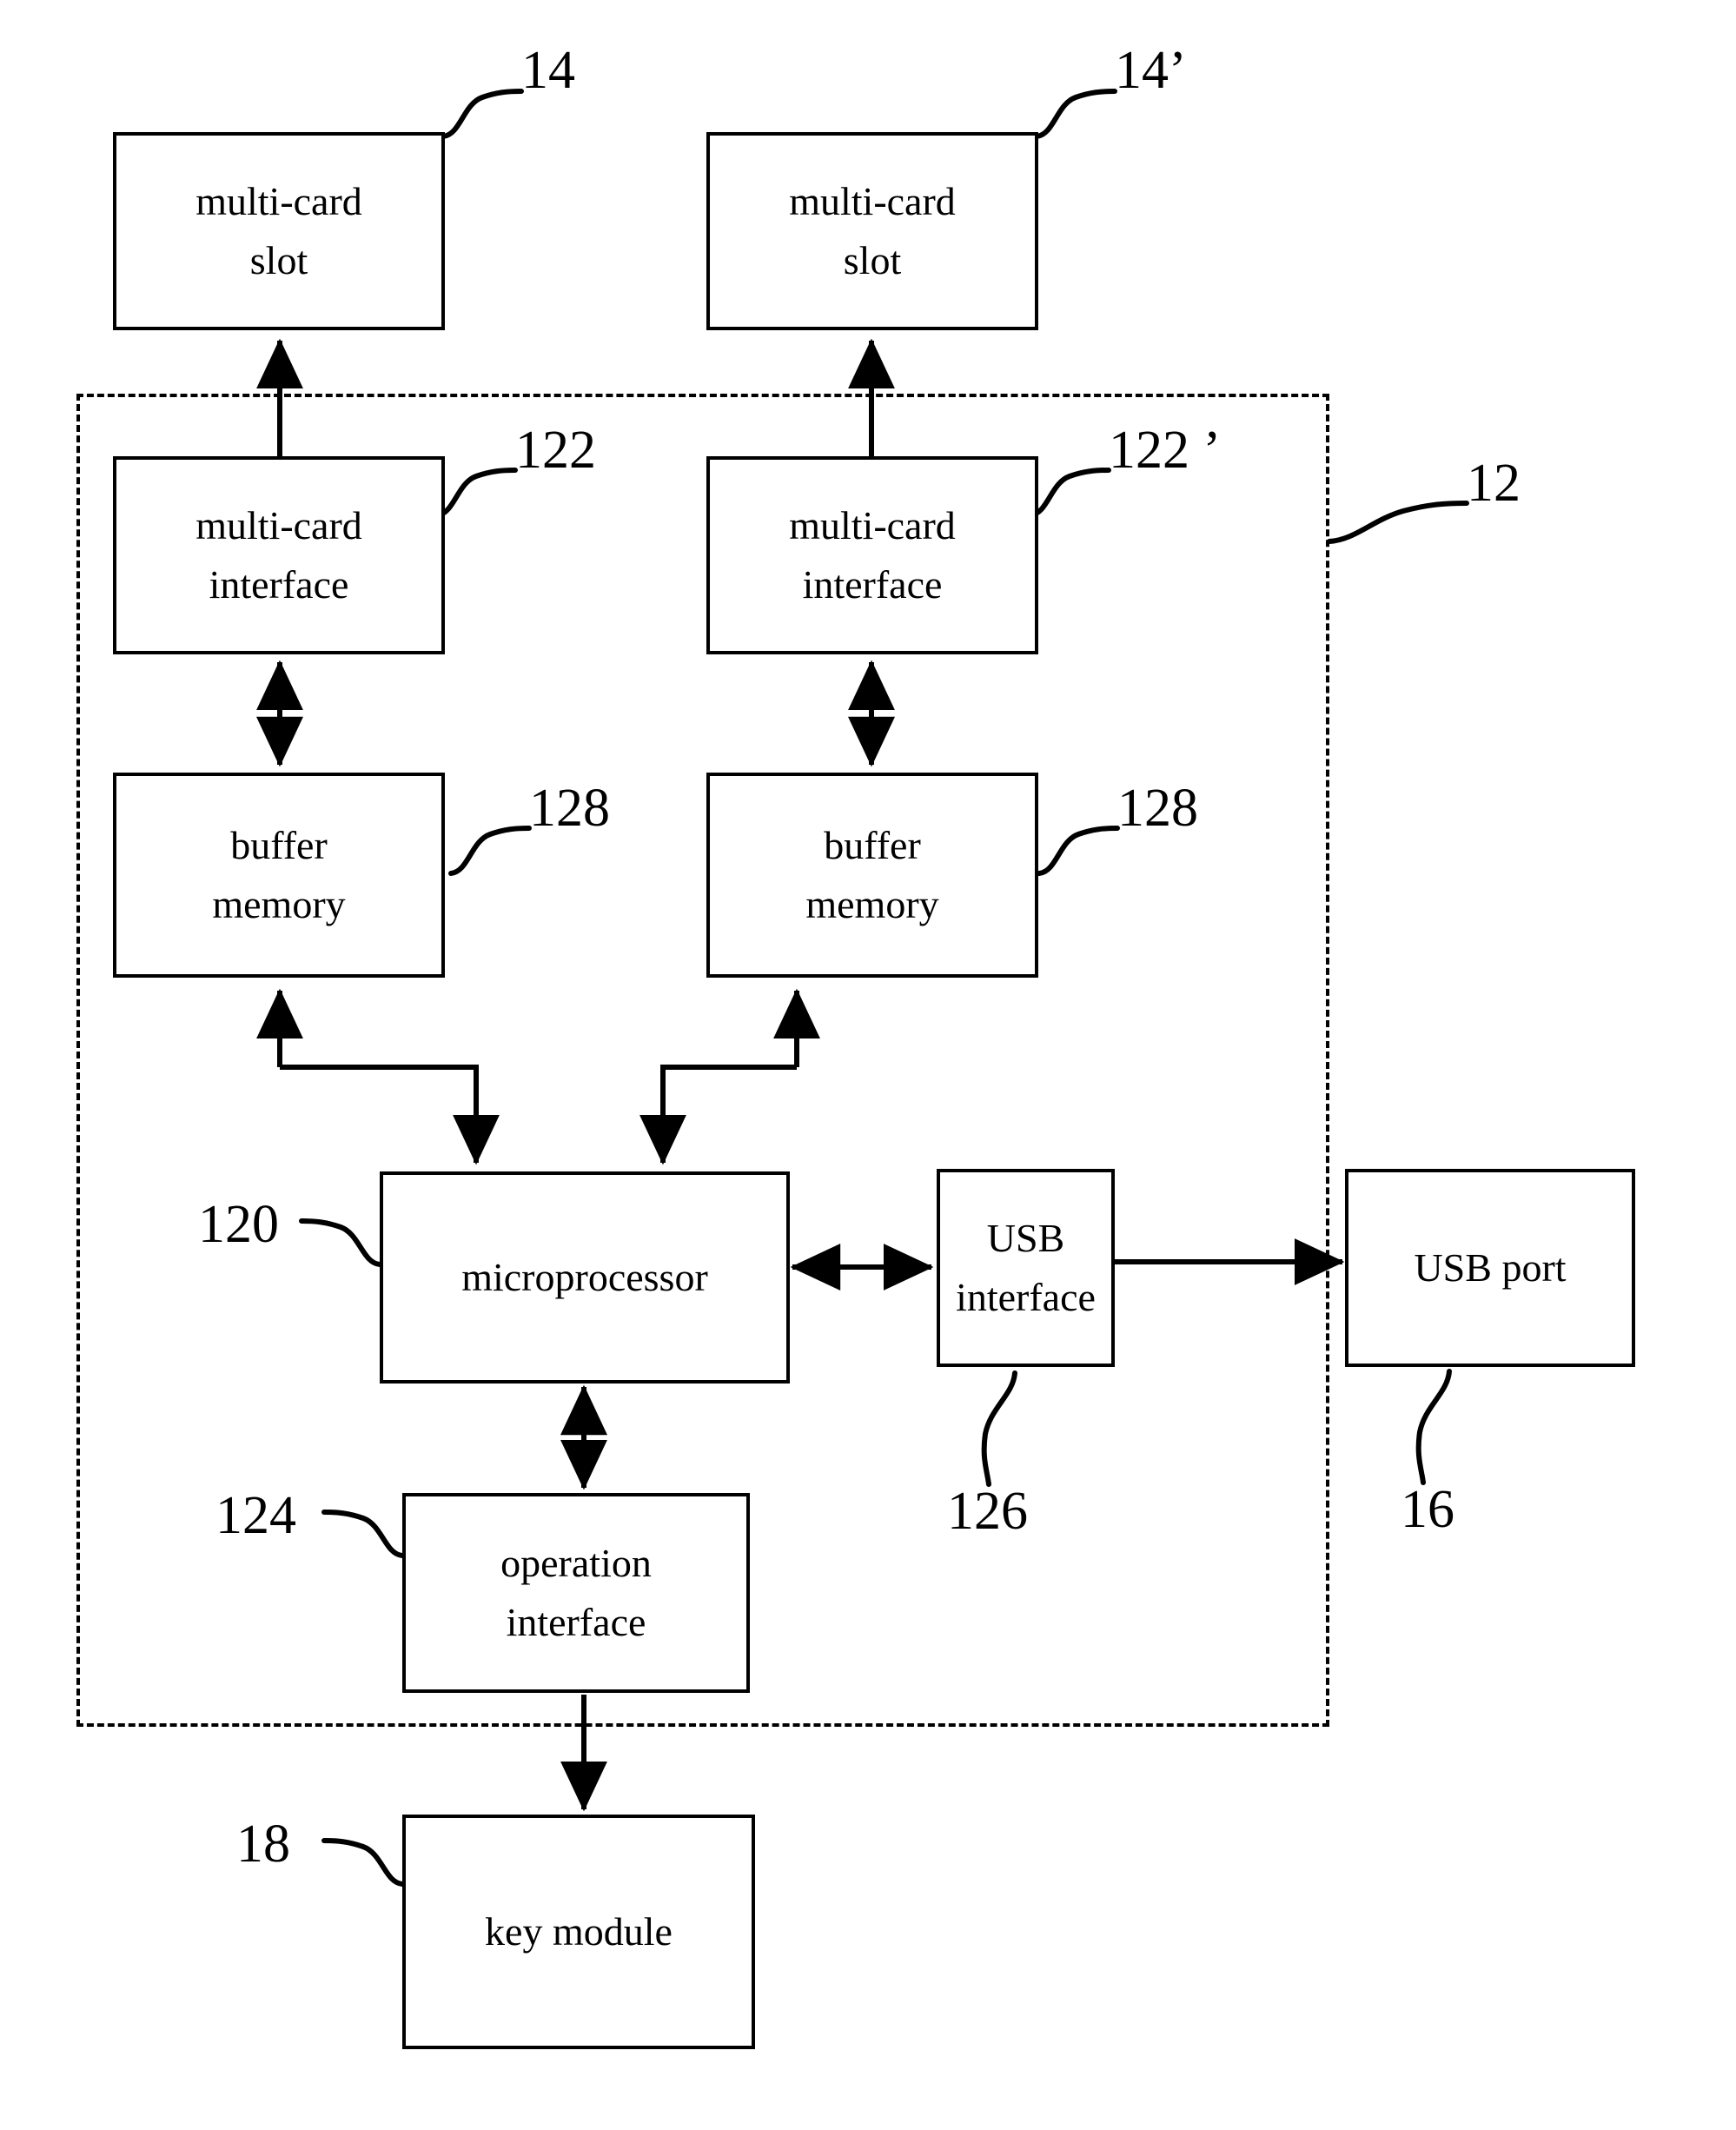  What do you see at coordinates (872, 555) in the screenshot?
I see `block-multi-card-interface-right: multi-card interface` at bounding box center [872, 555].